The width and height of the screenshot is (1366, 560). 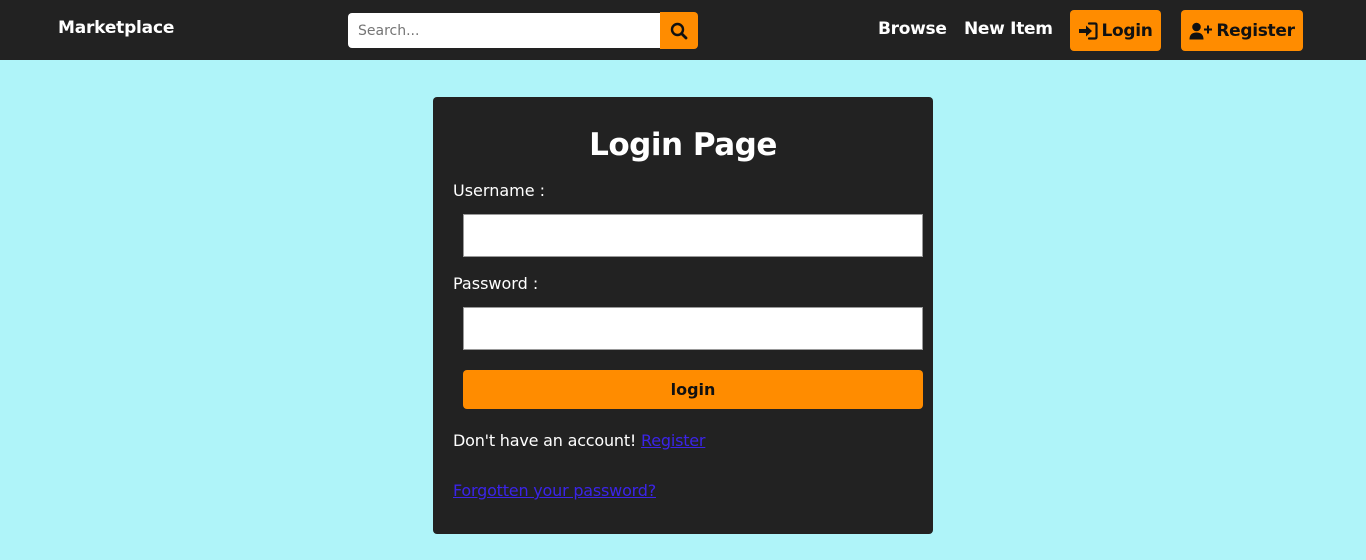 I want to click on user-plus-icon, so click(x=1201, y=30).